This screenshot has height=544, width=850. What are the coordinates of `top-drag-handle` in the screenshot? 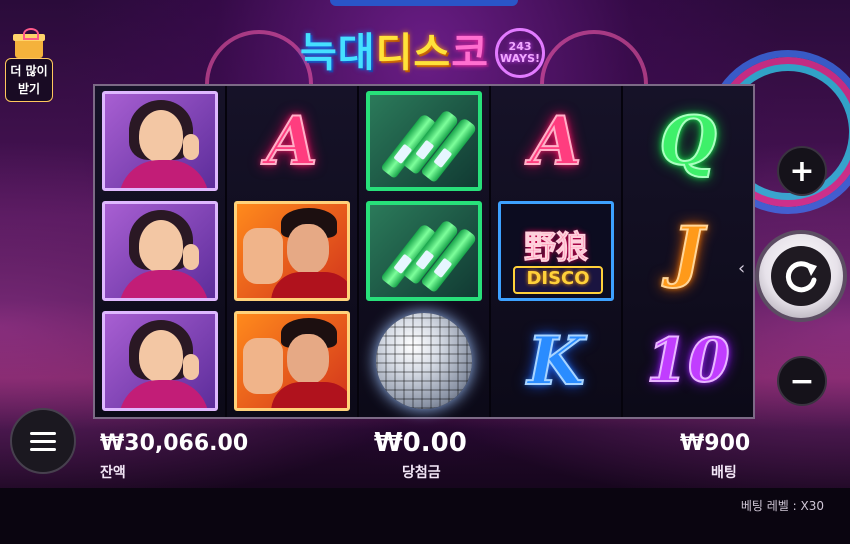 It's located at (424, 3).